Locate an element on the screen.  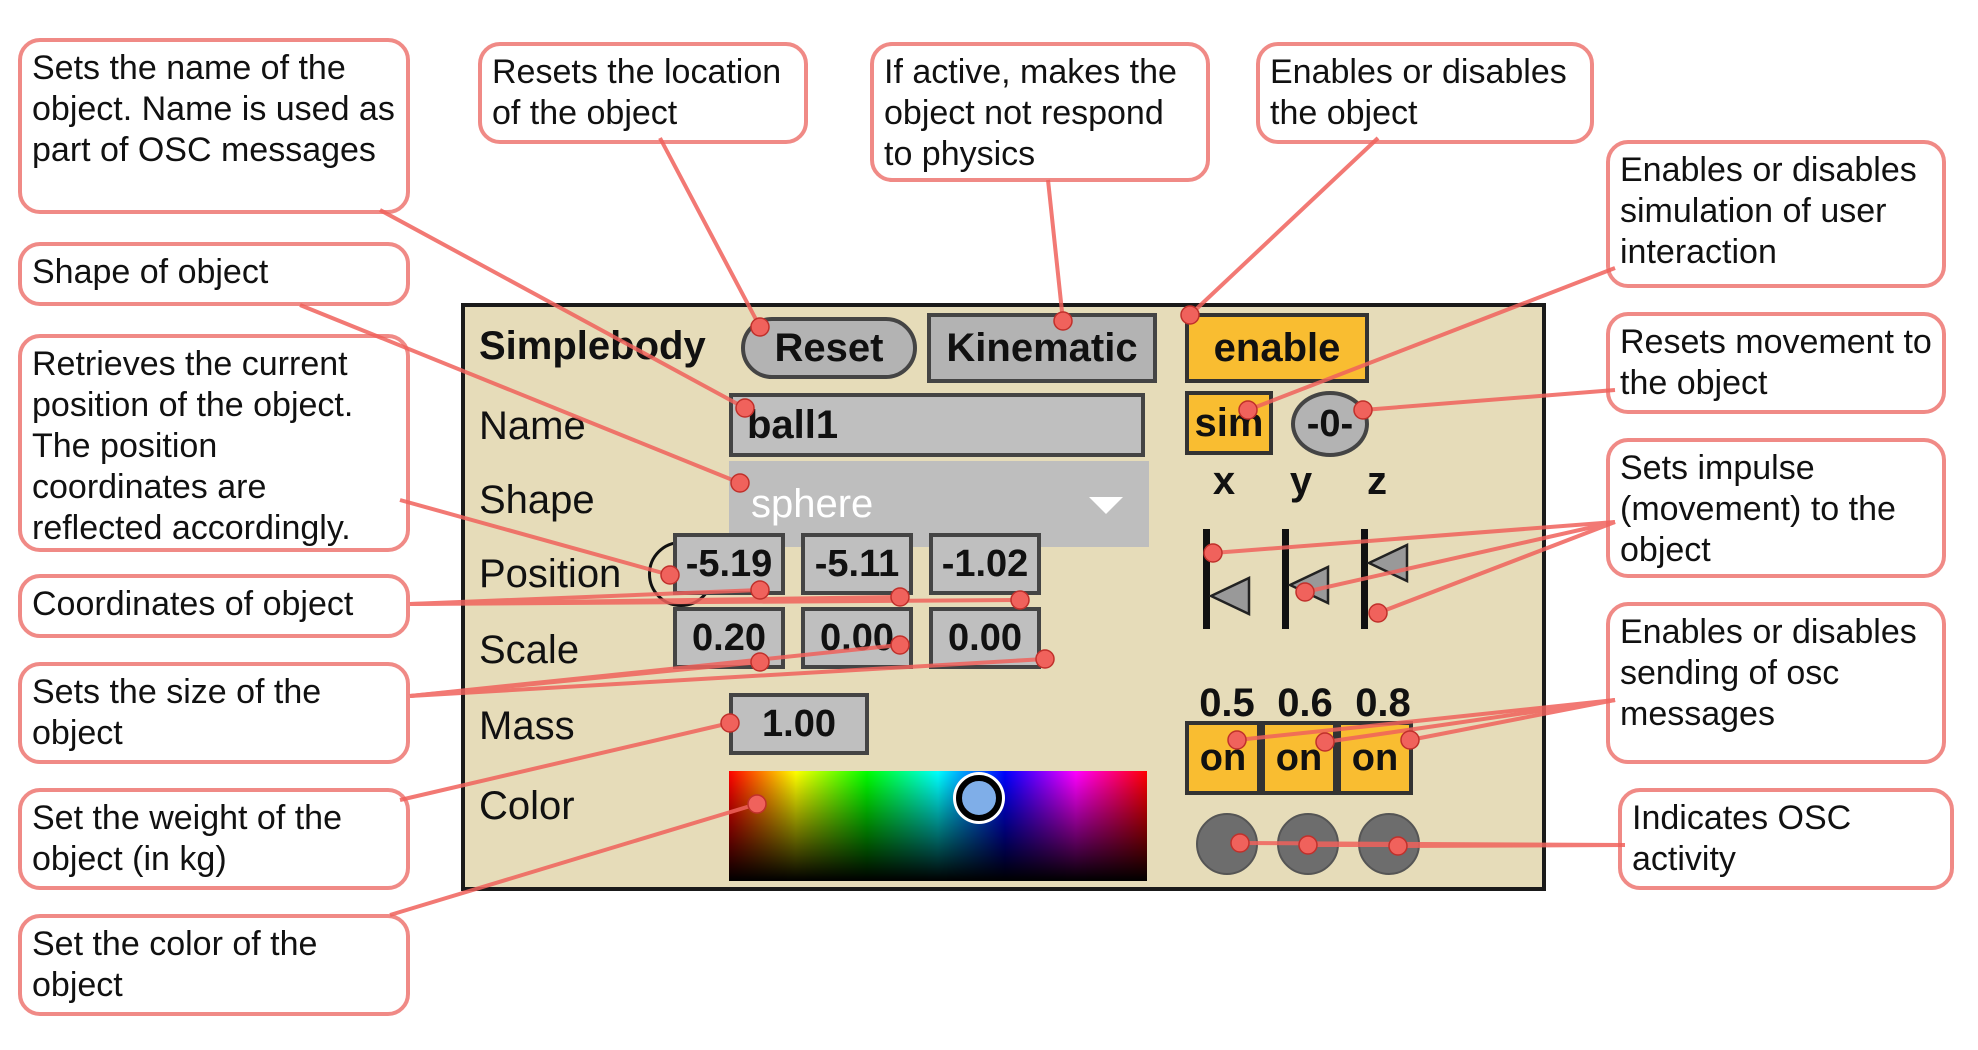
position-input-y: -5.11 is located at coordinates (857, 564).